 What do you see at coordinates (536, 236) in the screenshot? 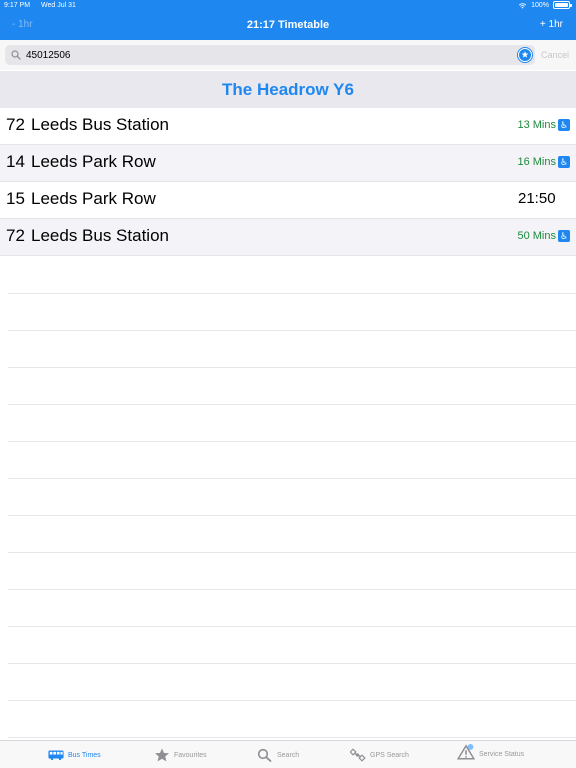
I see `due-time: 50 Mins` at bounding box center [536, 236].